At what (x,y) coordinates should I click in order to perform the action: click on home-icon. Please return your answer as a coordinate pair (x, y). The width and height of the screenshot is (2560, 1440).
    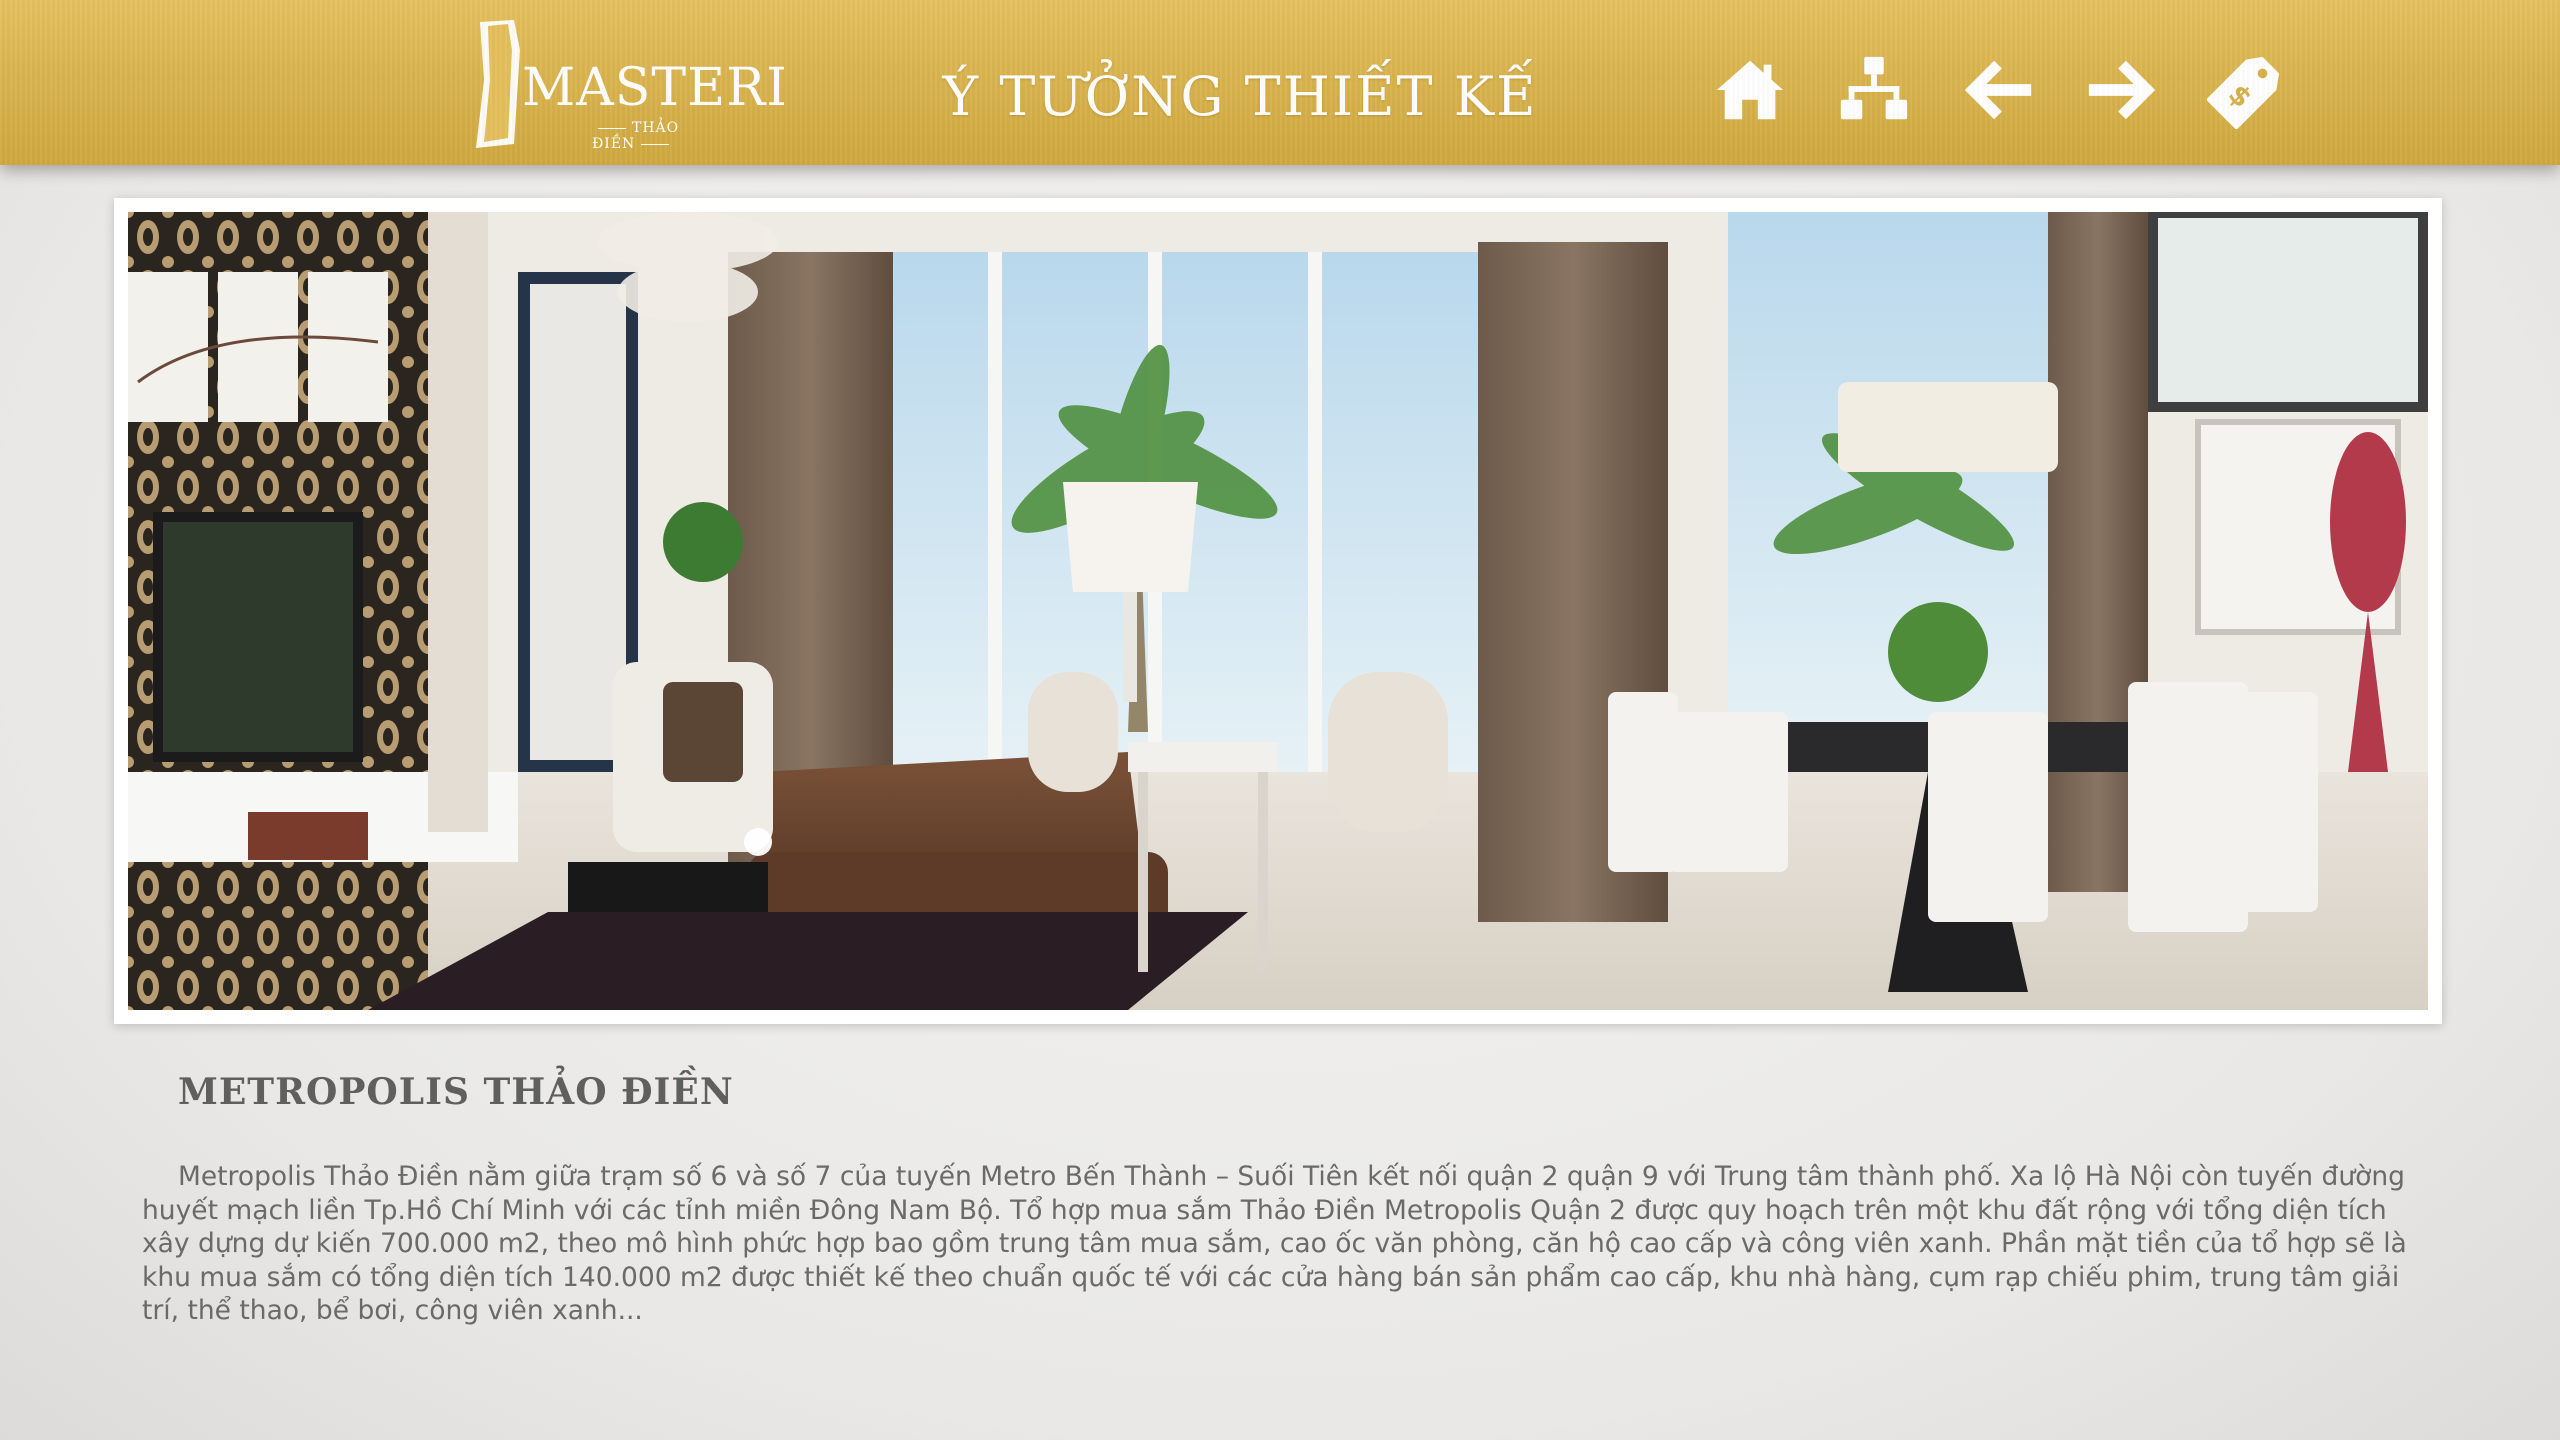
    Looking at the image, I should click on (1750, 90).